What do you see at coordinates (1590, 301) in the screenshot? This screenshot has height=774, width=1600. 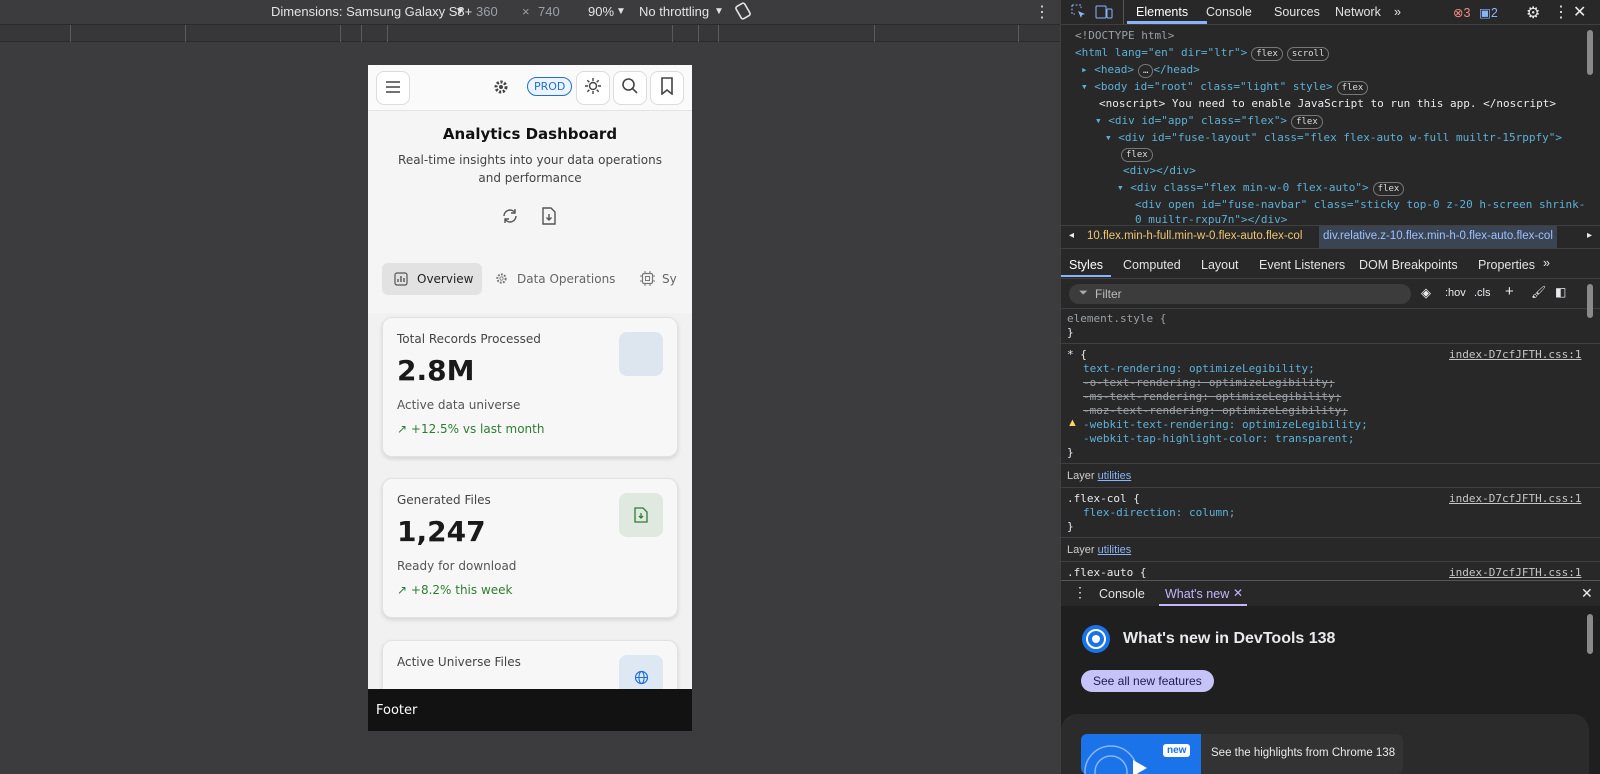 I see `styles-scrollbar` at bounding box center [1590, 301].